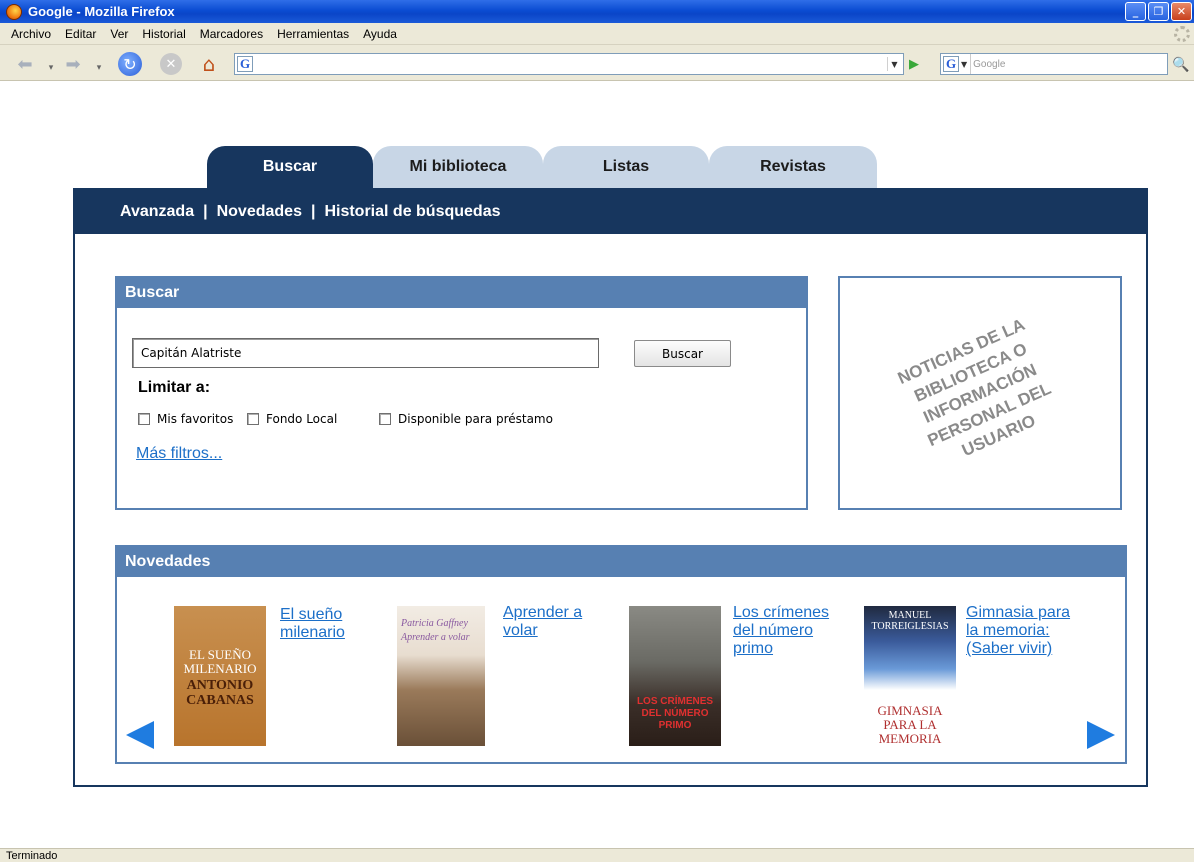 Image resolution: width=1194 pixels, height=862 pixels. I want to click on search-panel-title: Buscar, so click(461, 293).